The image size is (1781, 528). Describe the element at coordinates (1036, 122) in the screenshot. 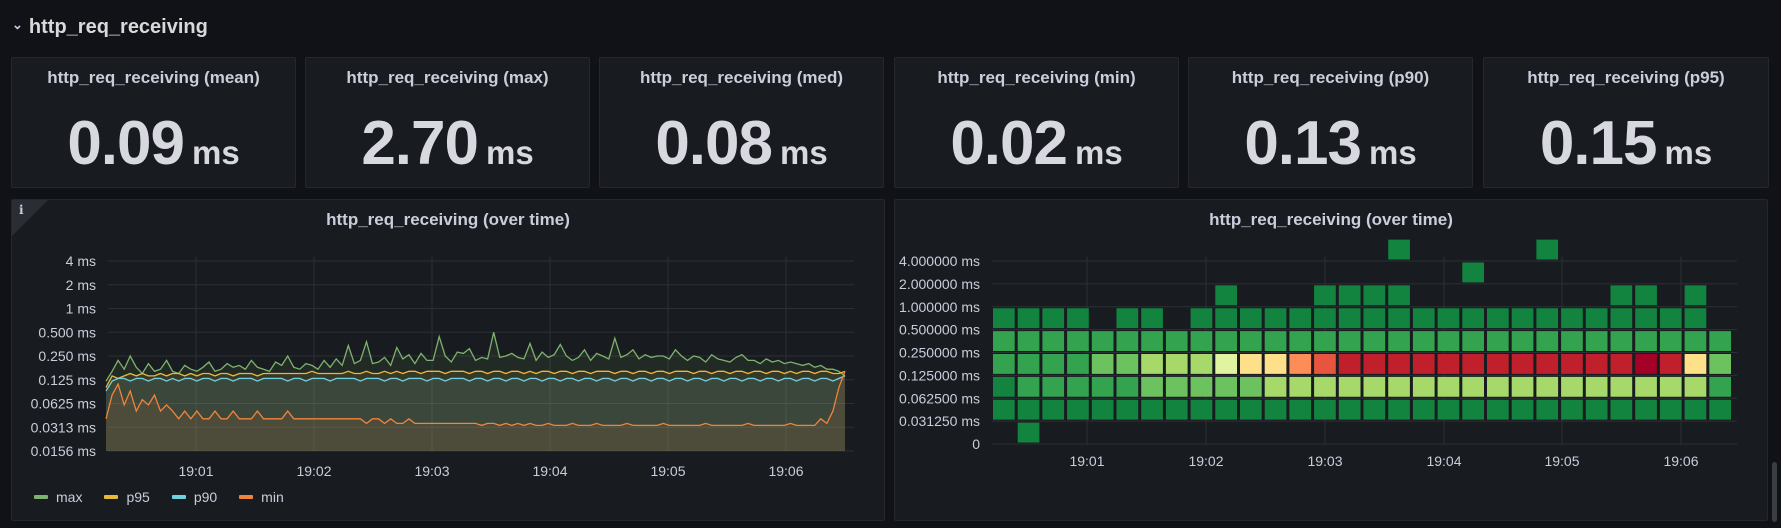

I see `stat-panel-min: http_req_receiving (min) 0.02 ms` at that location.